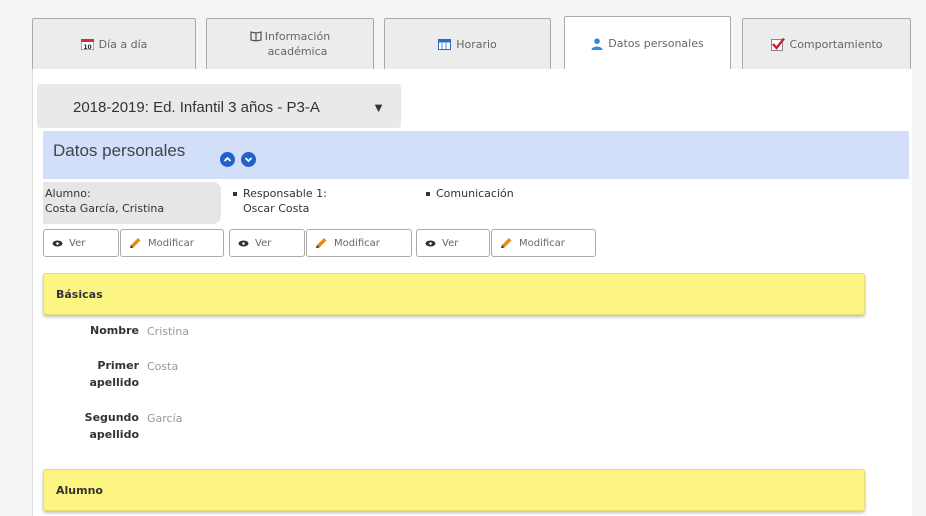 This screenshot has height=516, width=926. What do you see at coordinates (114, 330) in the screenshot?
I see `field-label-nombre: Nombre` at bounding box center [114, 330].